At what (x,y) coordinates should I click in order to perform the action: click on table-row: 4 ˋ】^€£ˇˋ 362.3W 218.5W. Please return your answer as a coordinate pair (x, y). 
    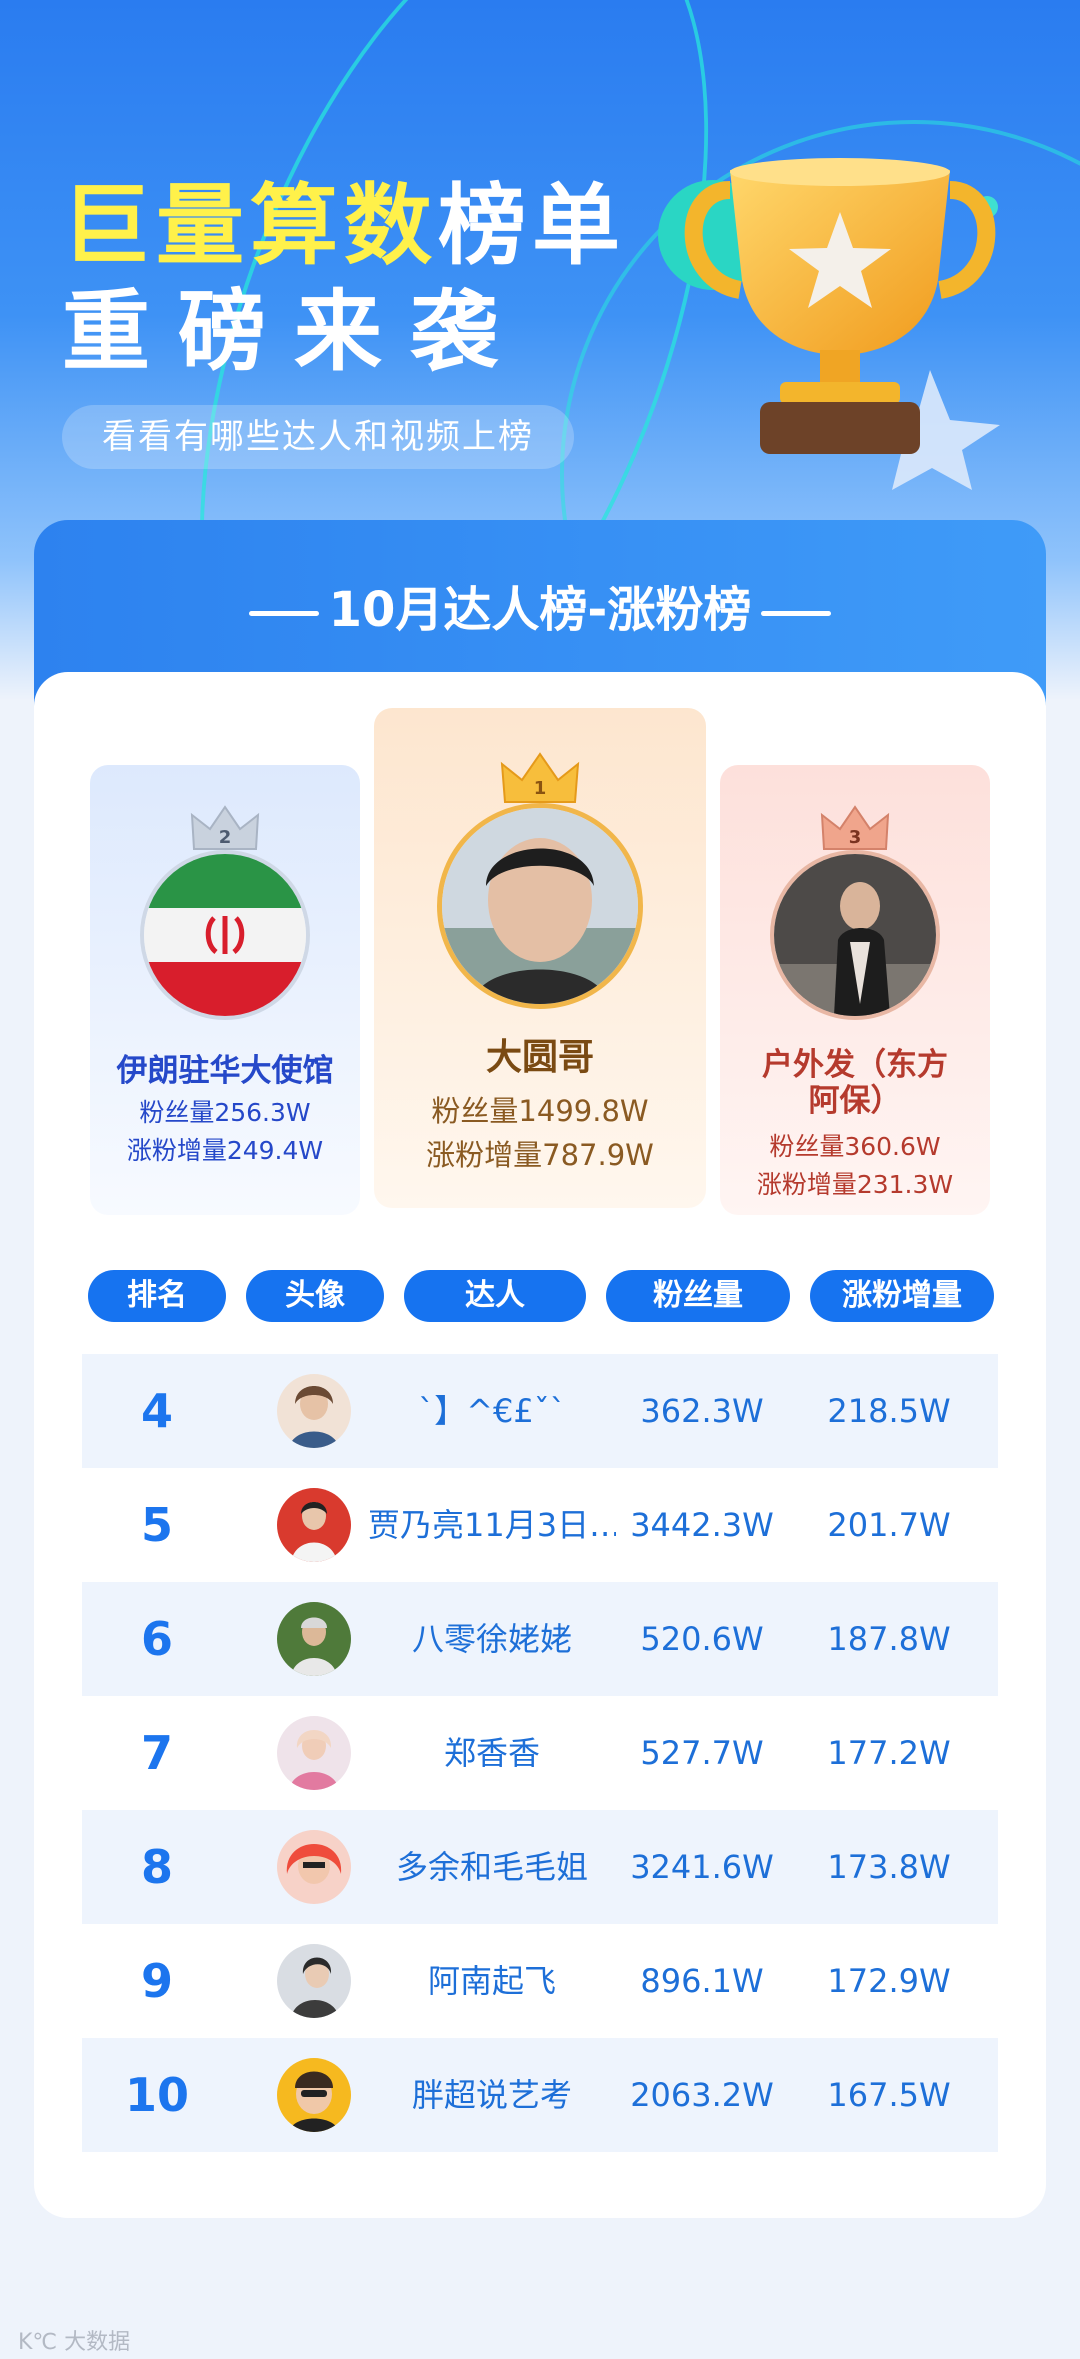
    Looking at the image, I should click on (540, 1411).